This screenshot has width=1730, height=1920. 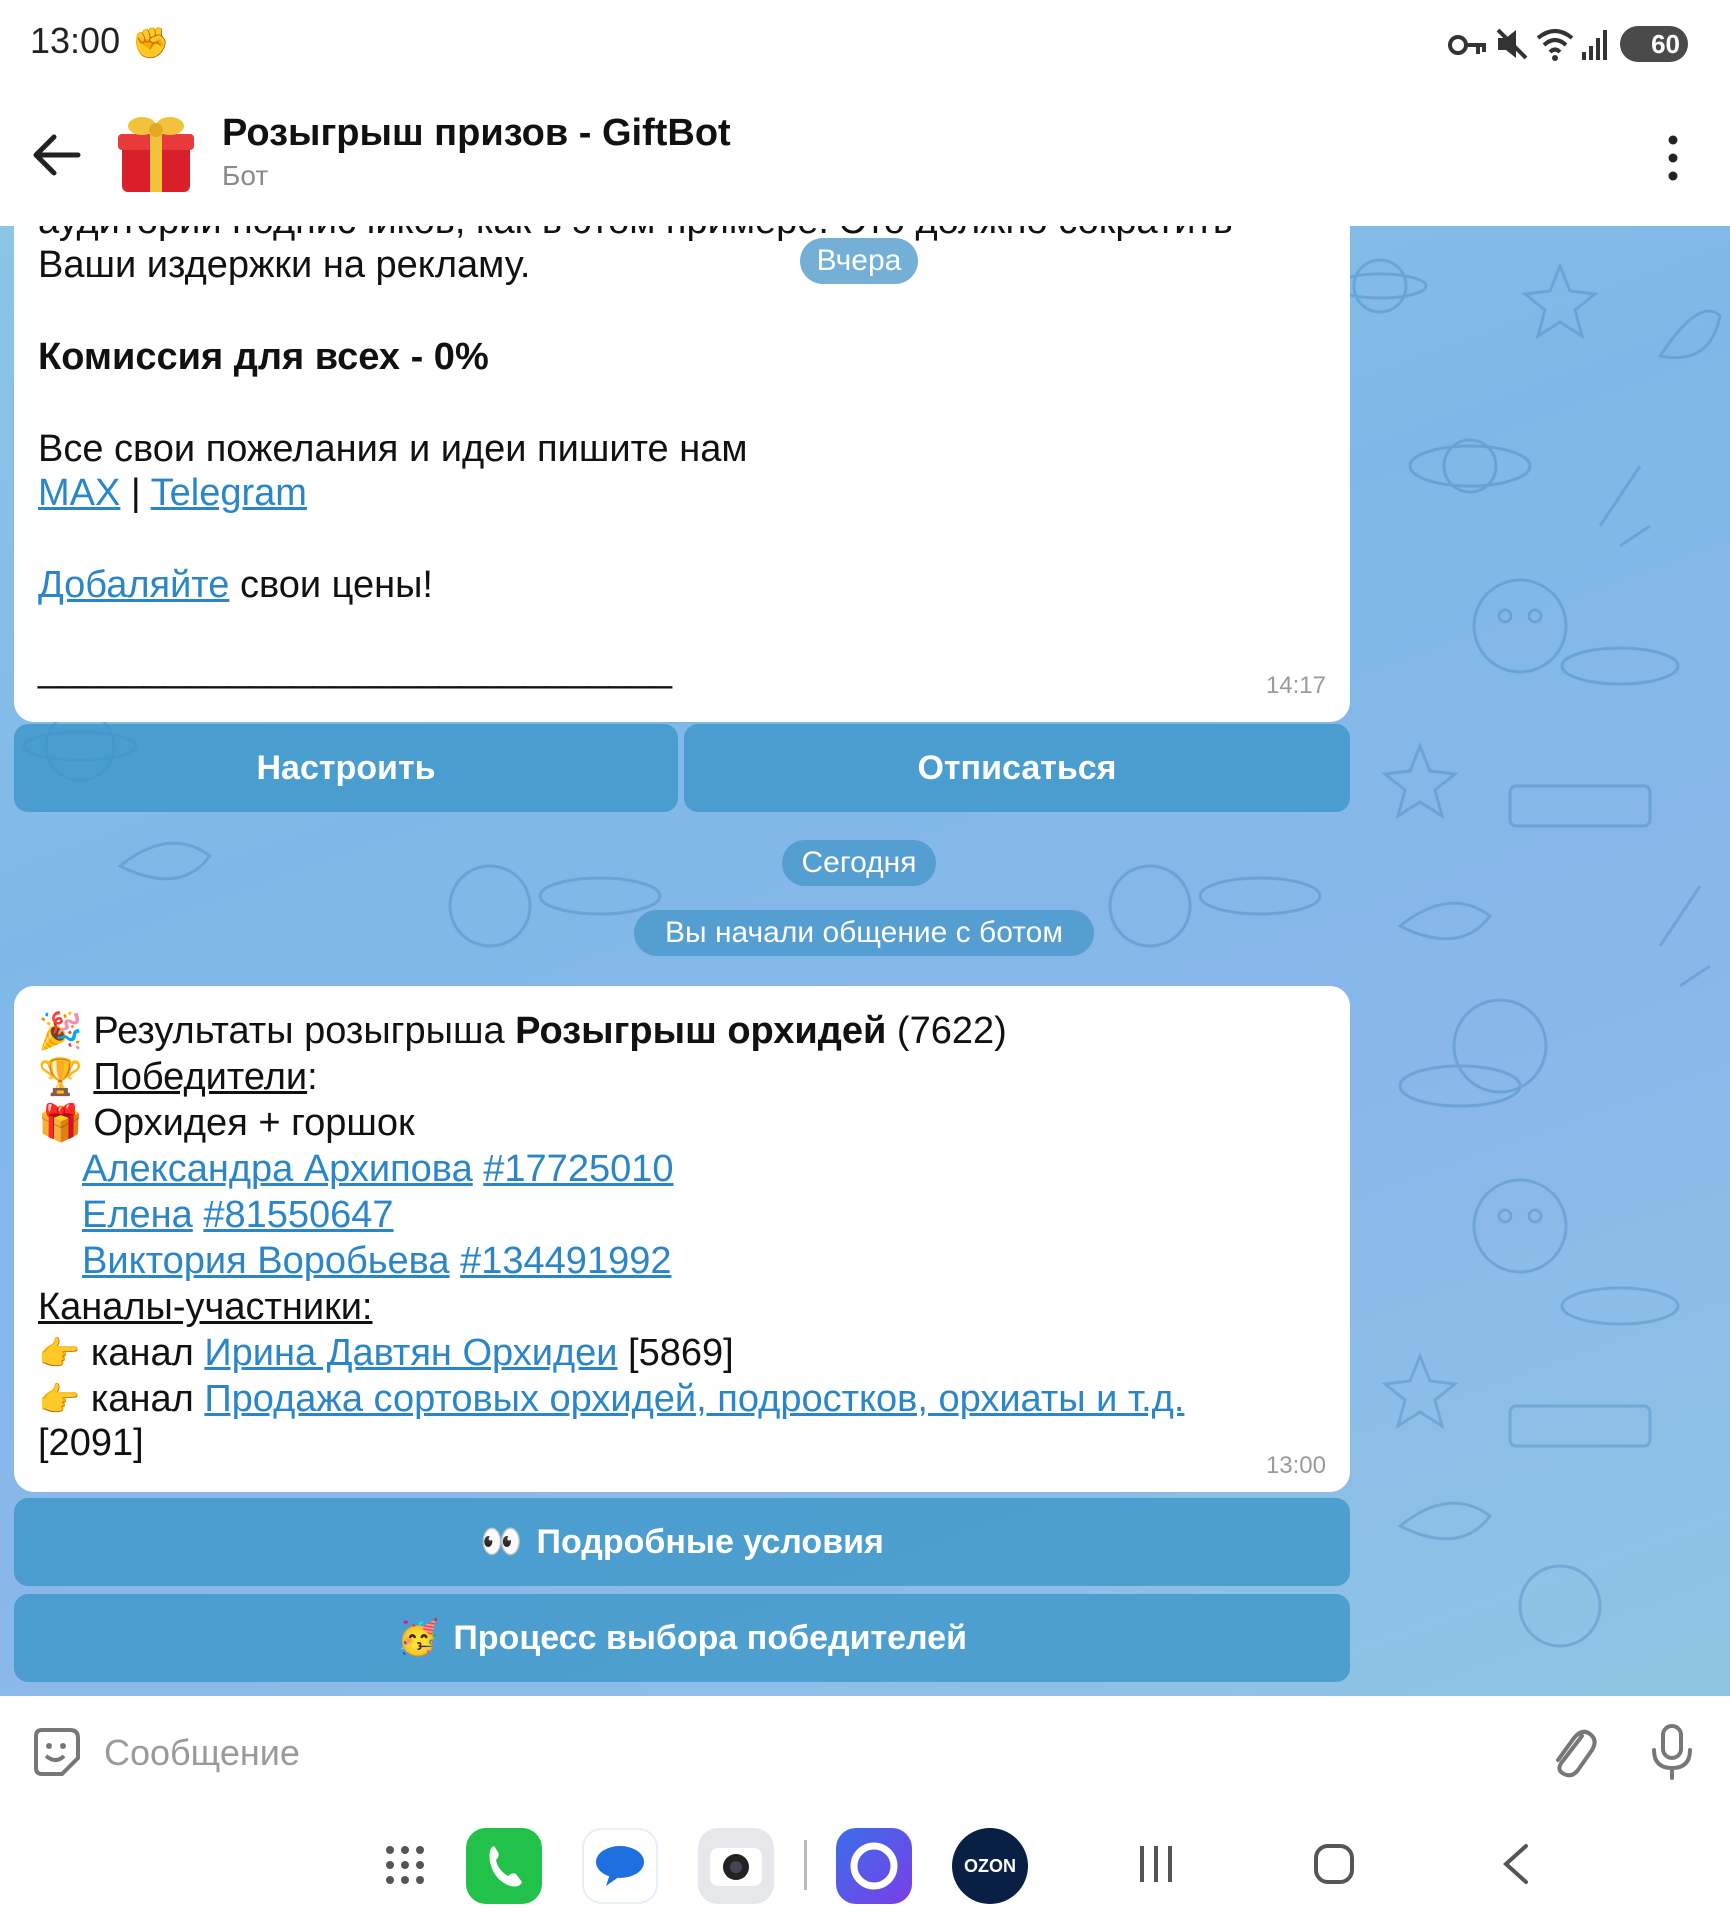 I want to click on gift-avatar, so click(x=156, y=152).